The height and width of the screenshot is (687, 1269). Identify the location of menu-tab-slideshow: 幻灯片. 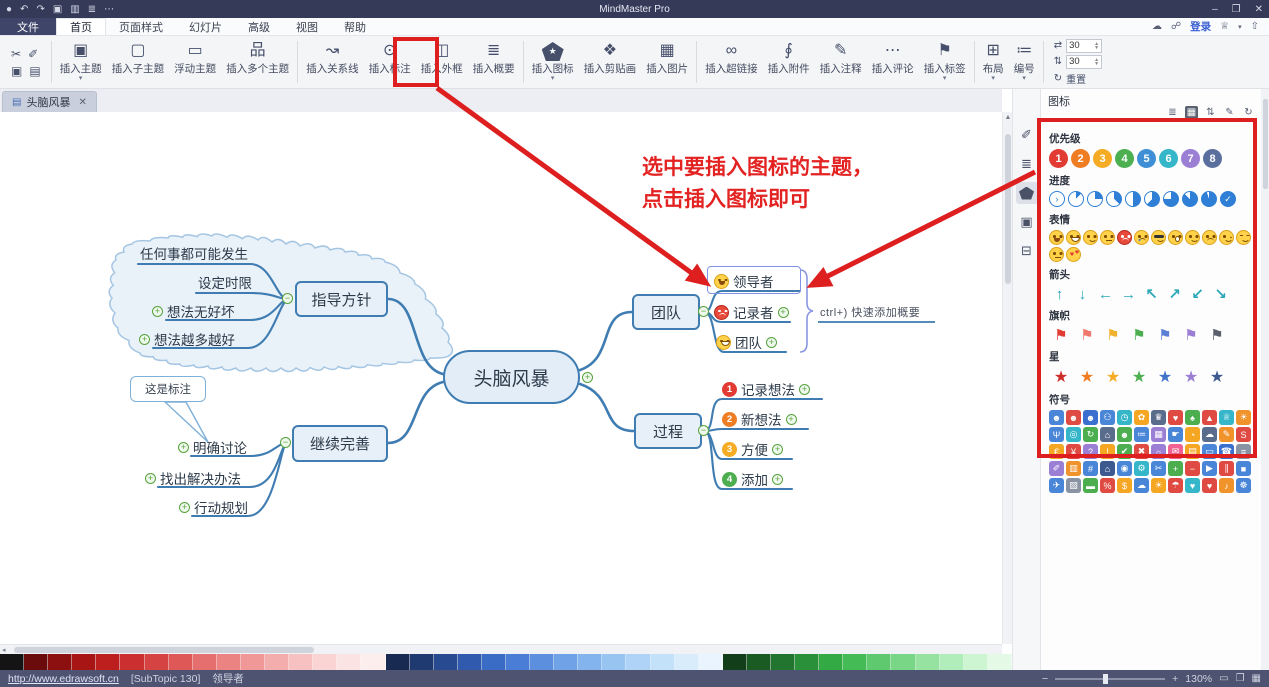
(205, 26).